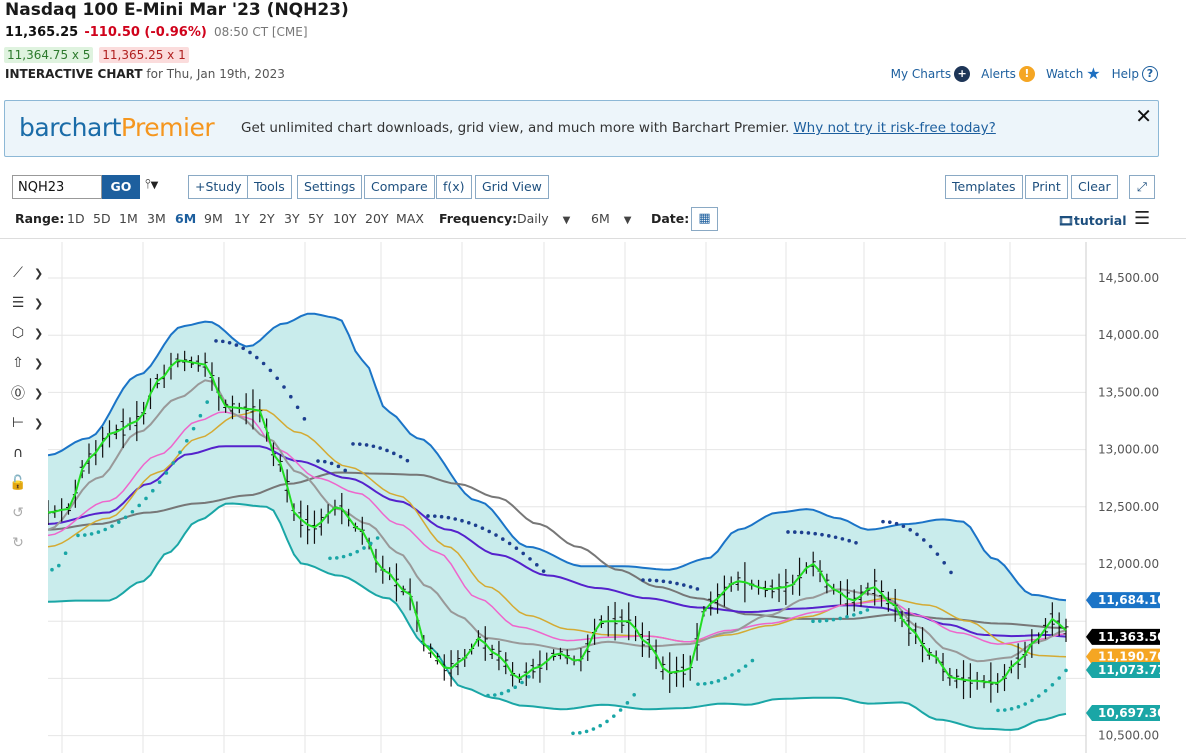 This screenshot has height=753, width=1186. What do you see at coordinates (1132, 657) in the screenshot?
I see `svg-text: 11,190.70` at bounding box center [1132, 657].